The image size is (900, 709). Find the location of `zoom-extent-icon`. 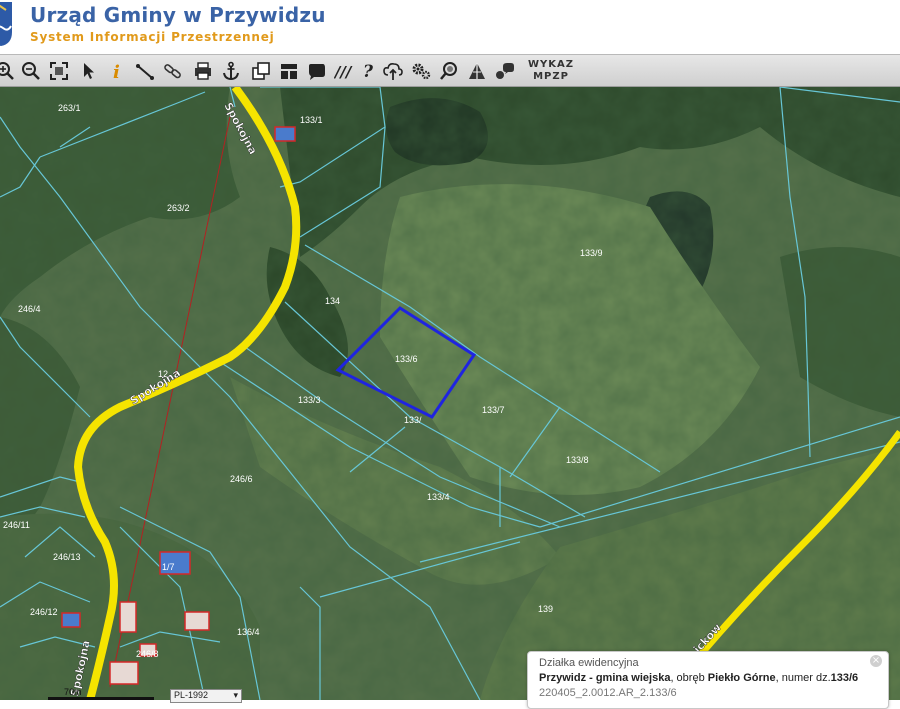

zoom-extent-icon is located at coordinates (59, 71).